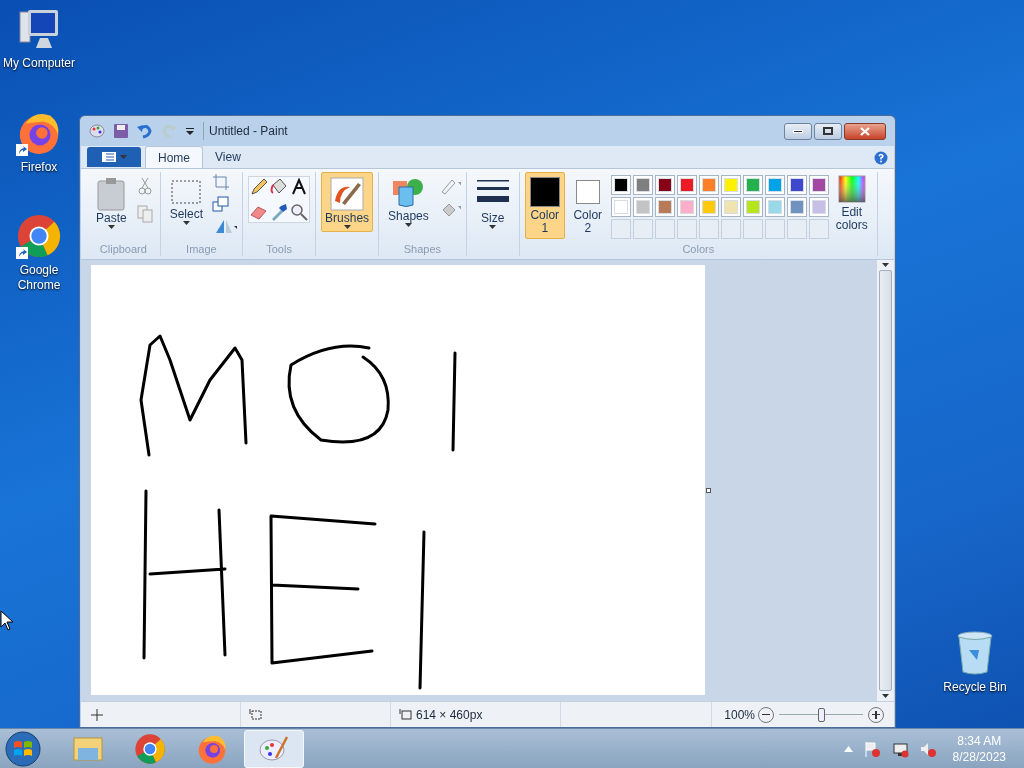 The width and height of the screenshot is (1024, 768). I want to click on close-icon, so click(865, 131).